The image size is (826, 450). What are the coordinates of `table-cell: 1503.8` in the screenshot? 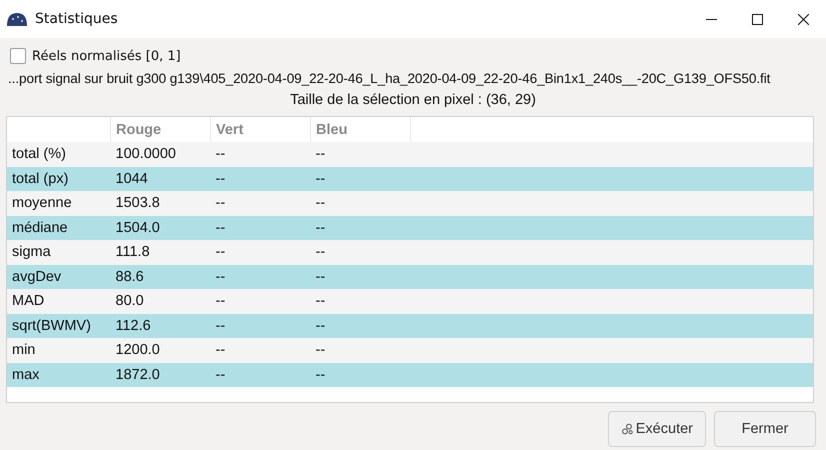 It's located at (160, 203).